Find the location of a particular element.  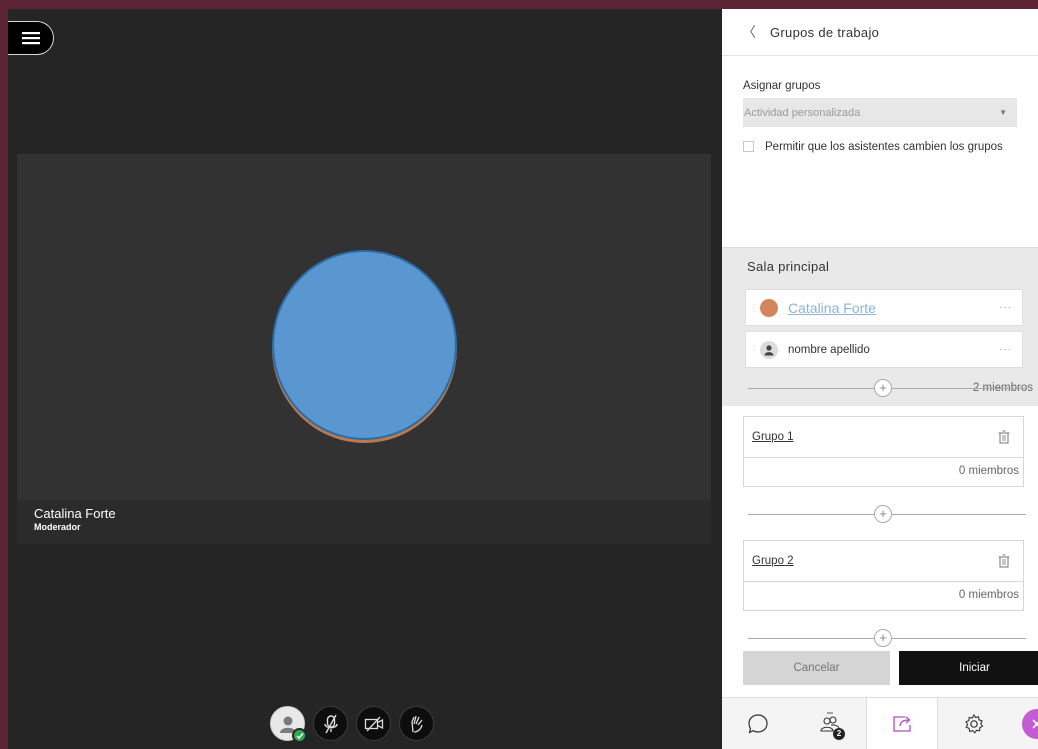

microphone-muted-icon is located at coordinates (330, 723).